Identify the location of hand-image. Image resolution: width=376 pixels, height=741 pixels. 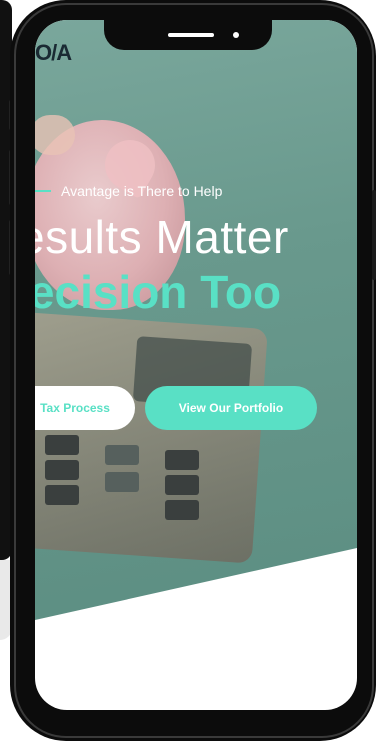
(55, 135).